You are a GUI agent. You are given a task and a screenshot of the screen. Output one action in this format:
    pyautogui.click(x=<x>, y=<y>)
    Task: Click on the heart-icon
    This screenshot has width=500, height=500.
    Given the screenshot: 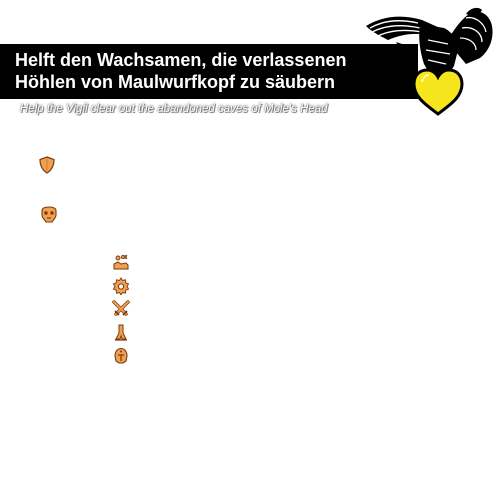 What is the action you would take?
    pyautogui.click(x=438, y=92)
    